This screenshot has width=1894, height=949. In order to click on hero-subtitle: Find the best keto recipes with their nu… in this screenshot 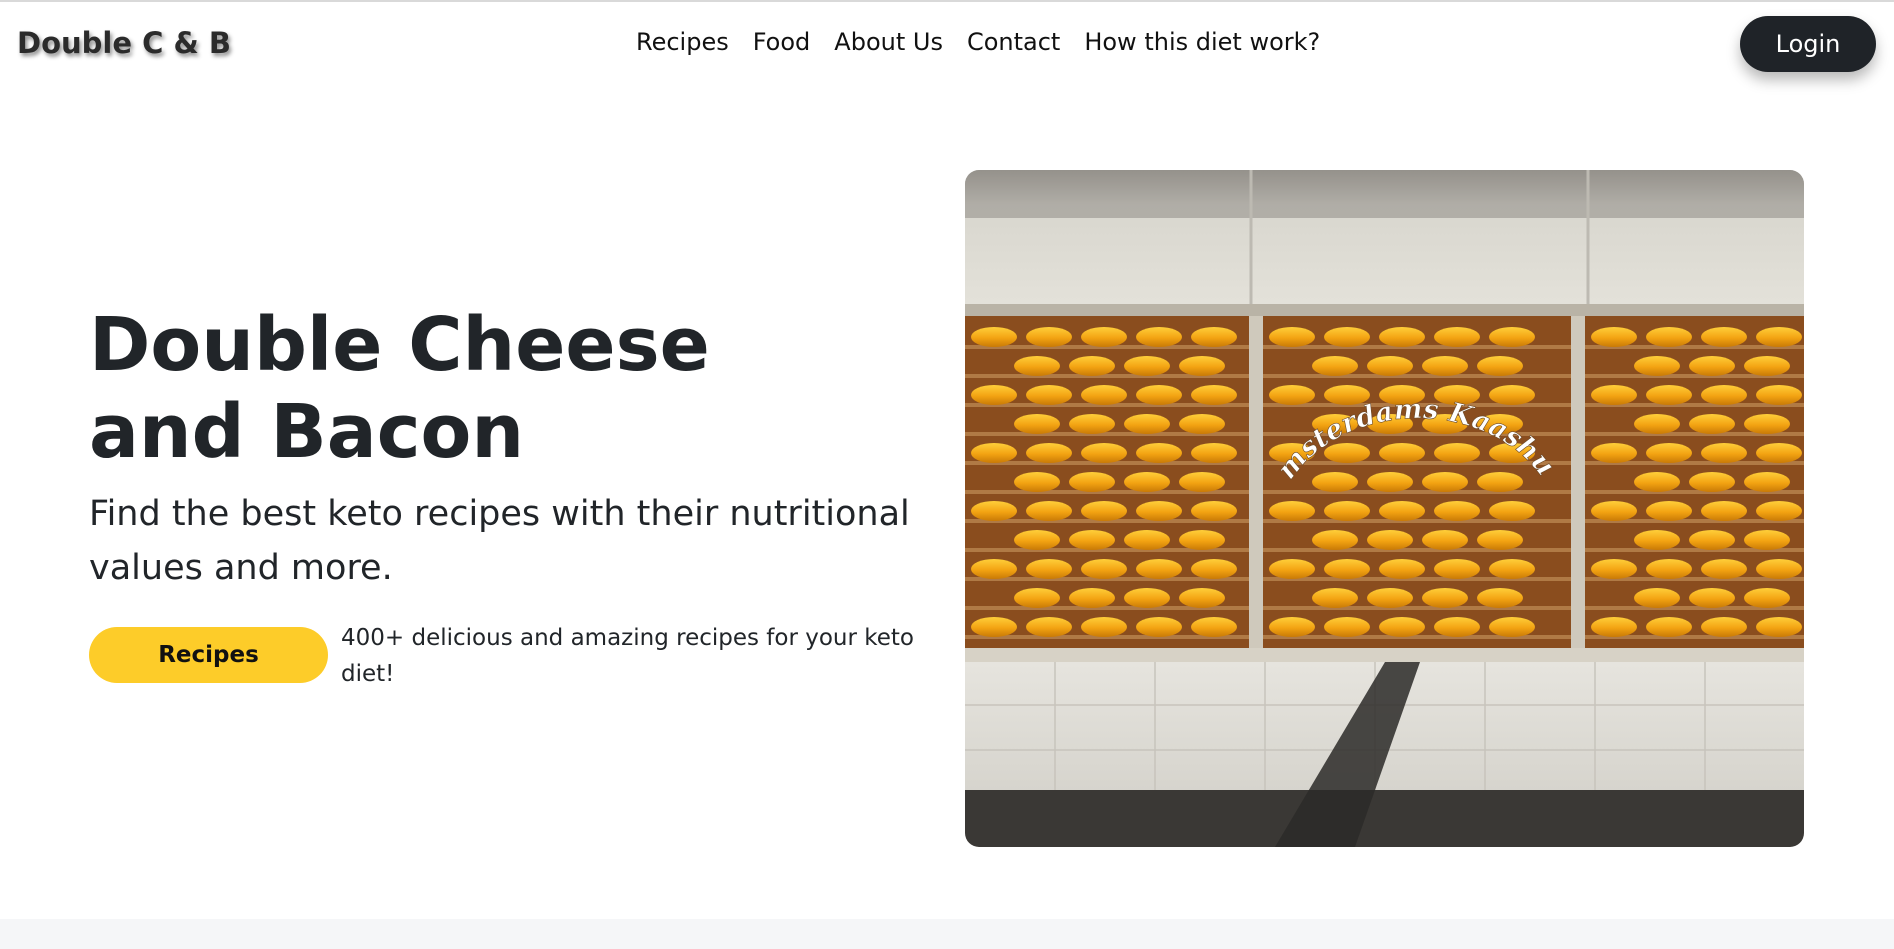, I will do `click(499, 541)`.